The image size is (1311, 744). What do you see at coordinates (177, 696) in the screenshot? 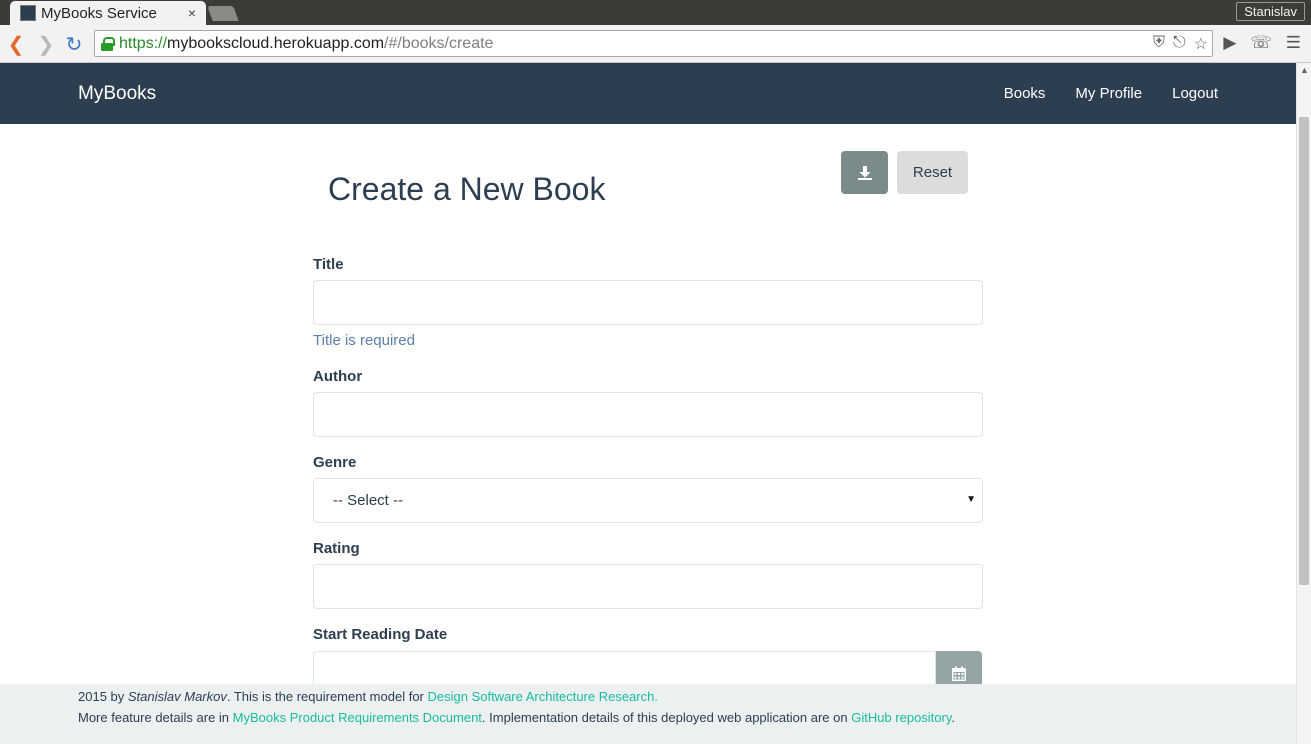
I see `footer-author: Stanislav Markov` at bounding box center [177, 696].